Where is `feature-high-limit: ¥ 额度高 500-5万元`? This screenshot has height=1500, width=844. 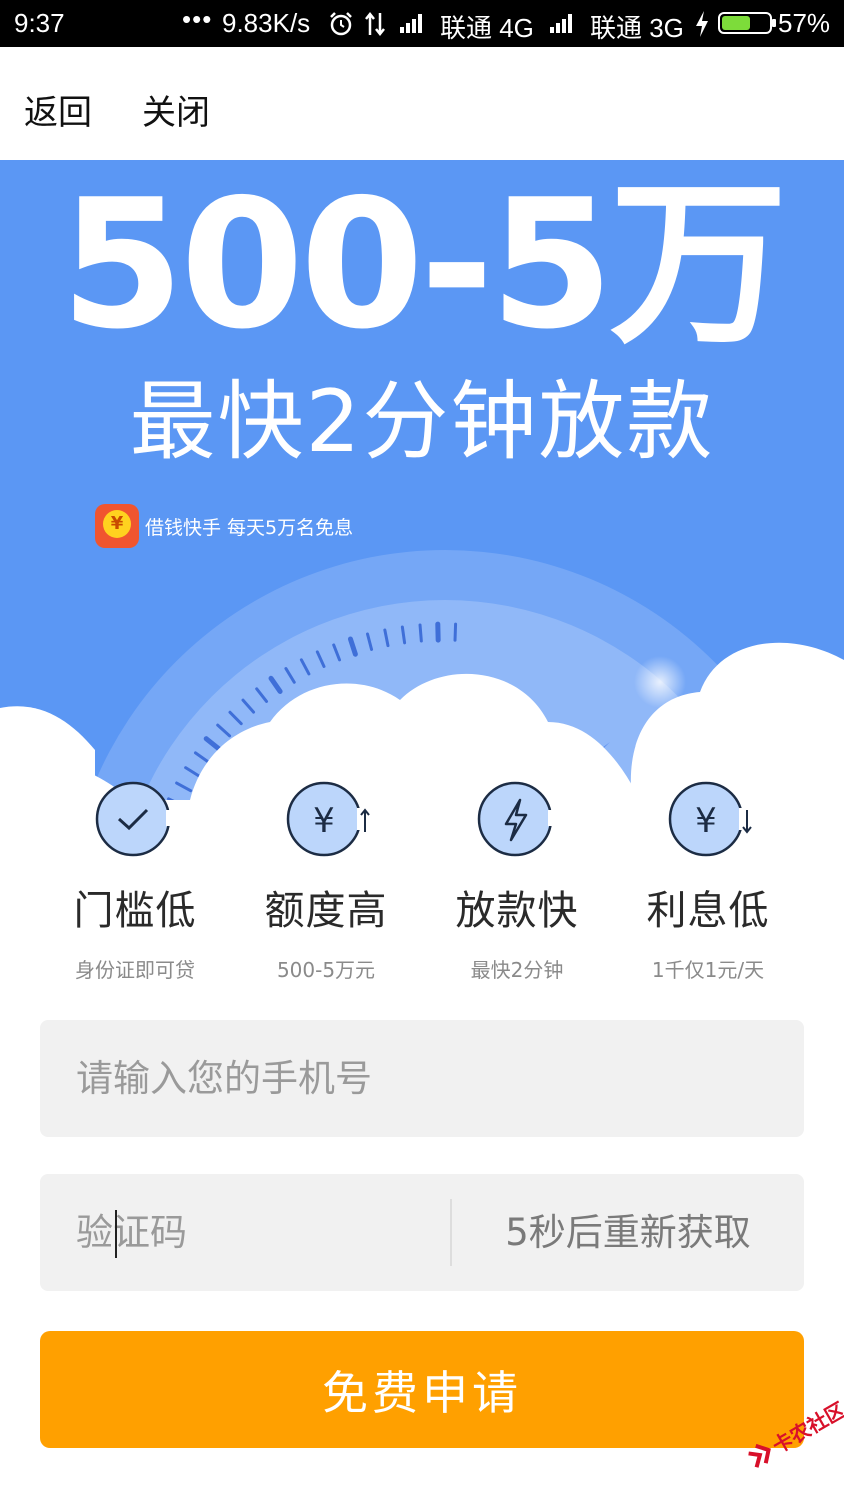
feature-high-limit: ¥ 额度高 500-5万元 is located at coordinates (326, 881).